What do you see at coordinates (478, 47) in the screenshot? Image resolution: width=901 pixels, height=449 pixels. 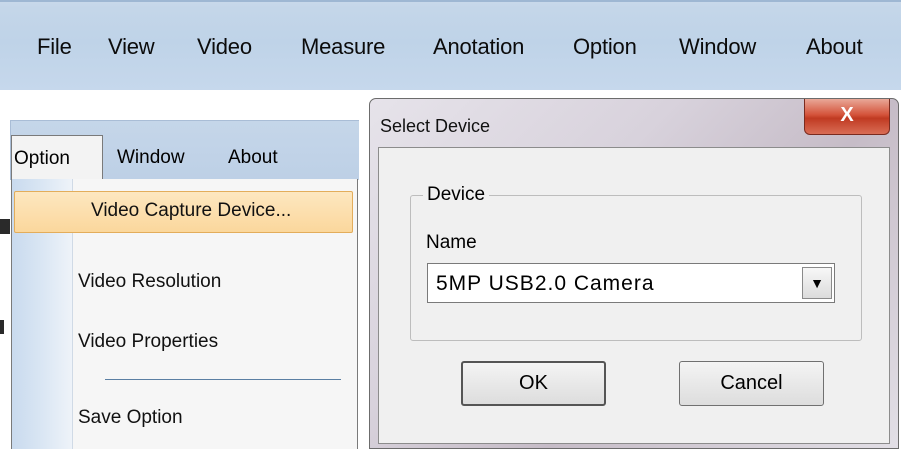 I see `menu-anotation: Anotation` at bounding box center [478, 47].